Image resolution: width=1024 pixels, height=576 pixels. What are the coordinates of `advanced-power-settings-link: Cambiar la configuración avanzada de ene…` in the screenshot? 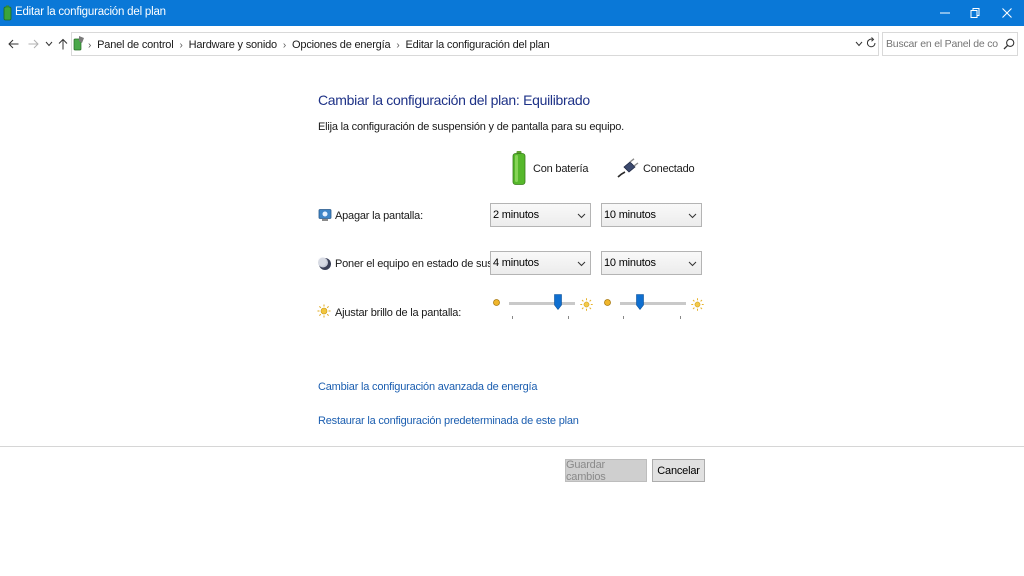 It's located at (427, 387).